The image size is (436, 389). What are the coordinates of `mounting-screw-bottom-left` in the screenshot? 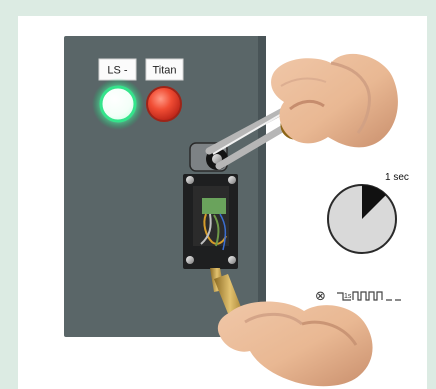 It's located at (190, 260).